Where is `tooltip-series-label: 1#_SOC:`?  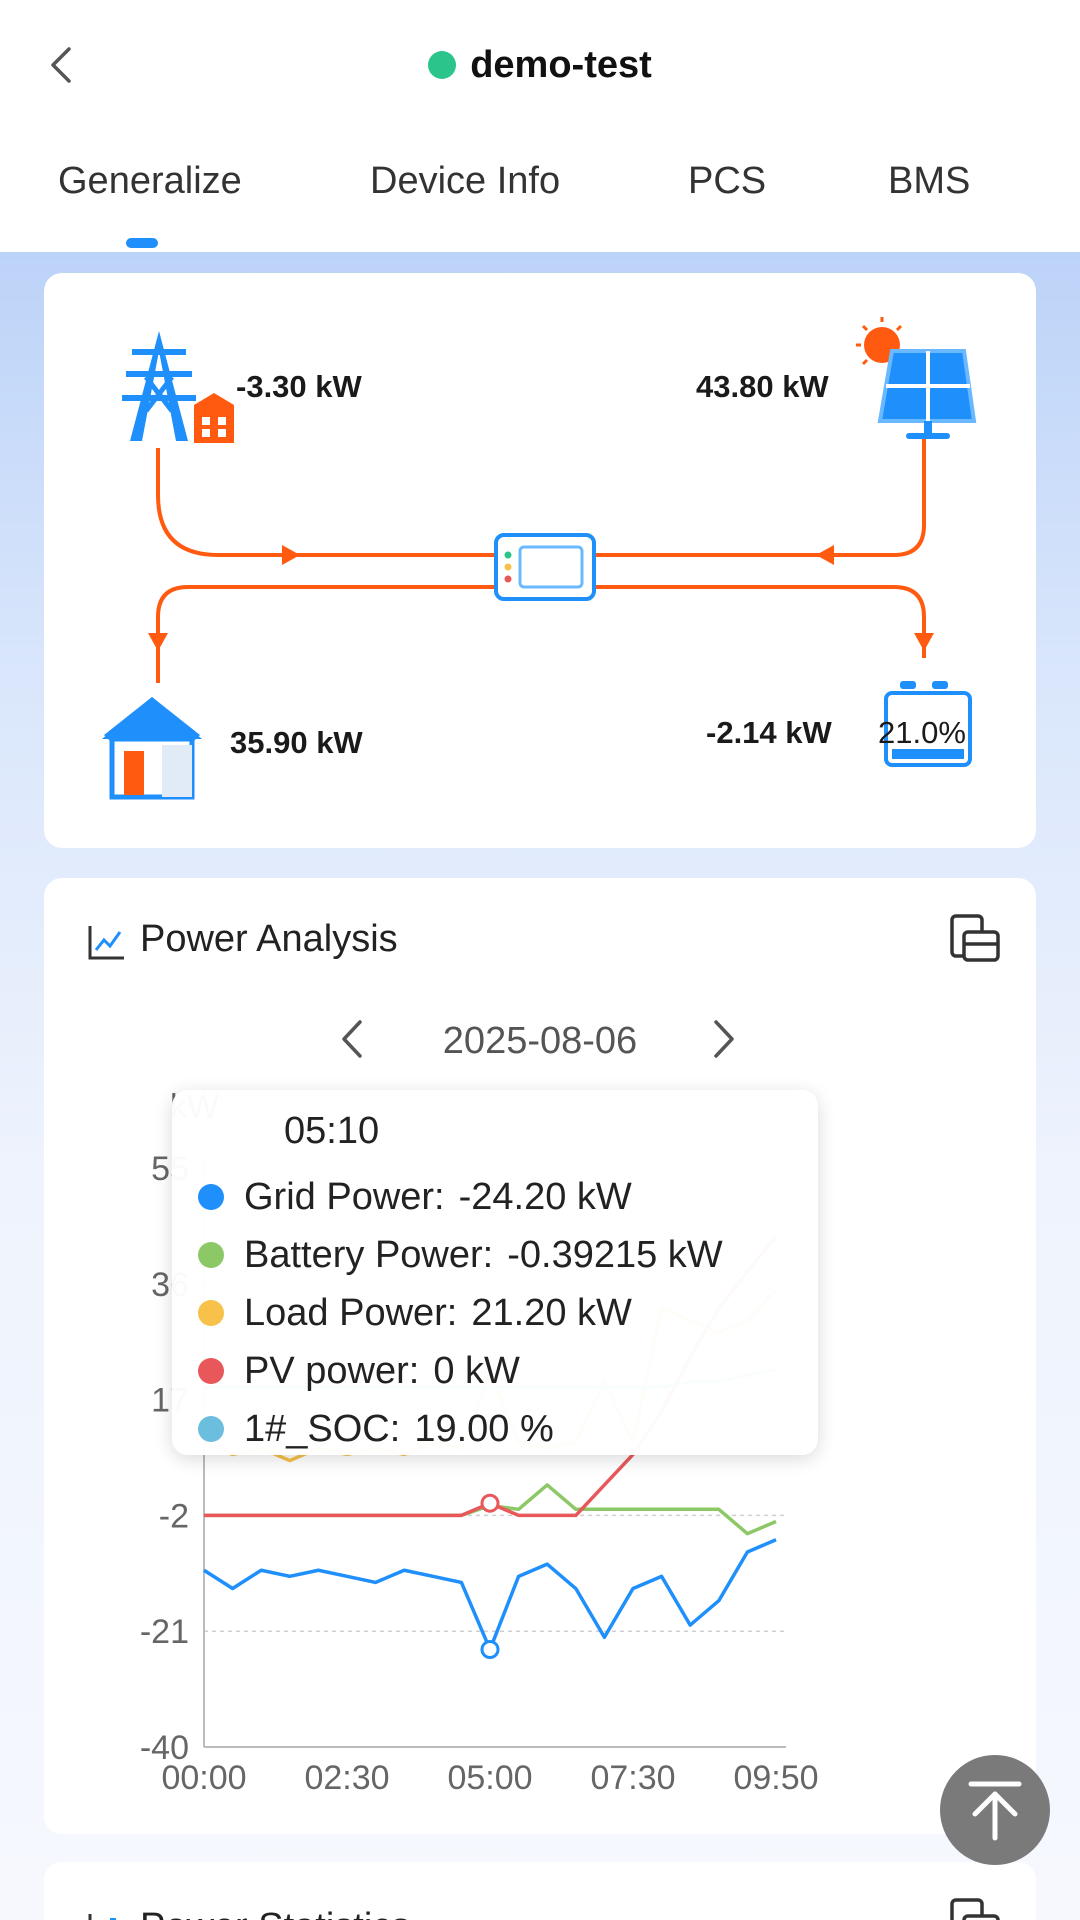 tooltip-series-label: 1#_SOC: is located at coordinates (322, 1428).